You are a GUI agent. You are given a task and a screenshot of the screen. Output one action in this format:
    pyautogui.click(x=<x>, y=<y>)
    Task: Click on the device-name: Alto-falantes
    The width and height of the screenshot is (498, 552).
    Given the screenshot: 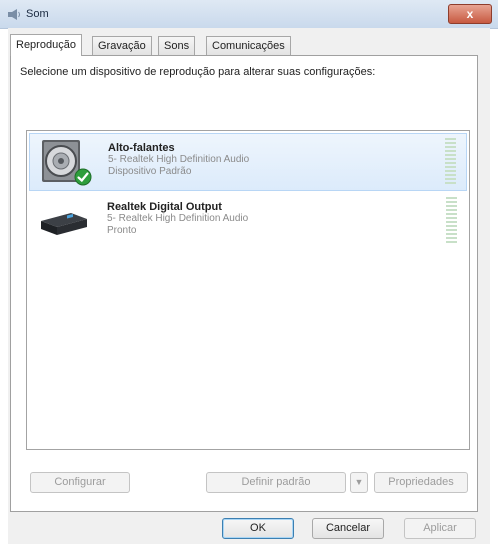 What is the action you would take?
    pyautogui.click(x=141, y=148)
    